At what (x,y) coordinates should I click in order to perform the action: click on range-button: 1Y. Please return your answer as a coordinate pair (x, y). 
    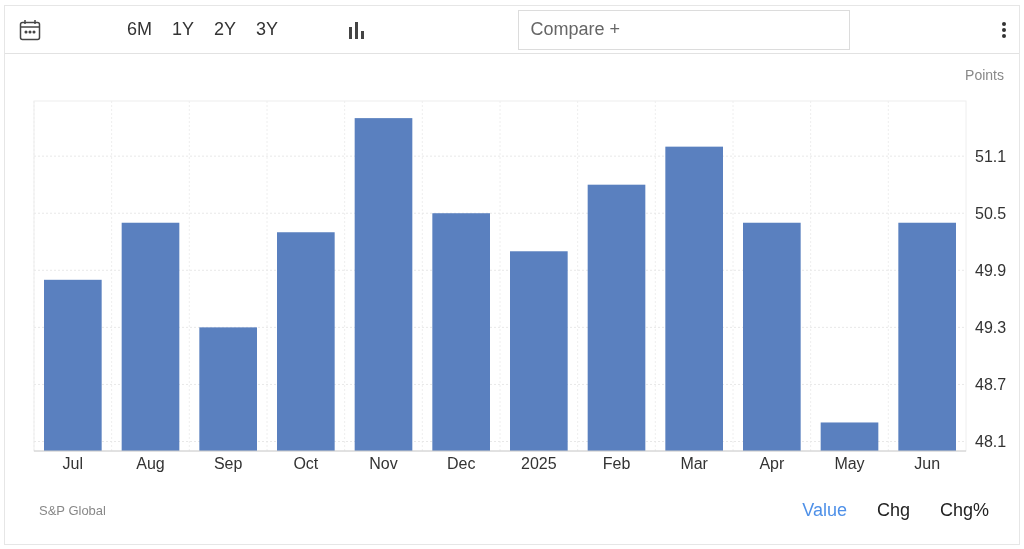
    Looking at the image, I should click on (183, 29).